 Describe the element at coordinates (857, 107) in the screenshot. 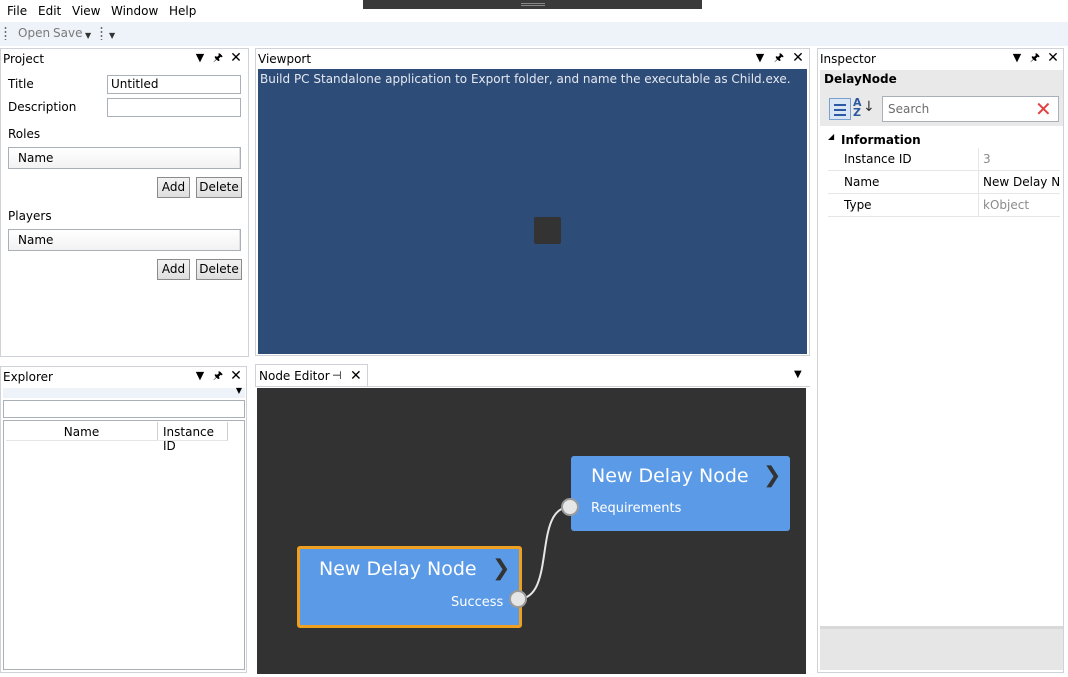

I see `alphabetical-sort-icon: AZ` at that location.